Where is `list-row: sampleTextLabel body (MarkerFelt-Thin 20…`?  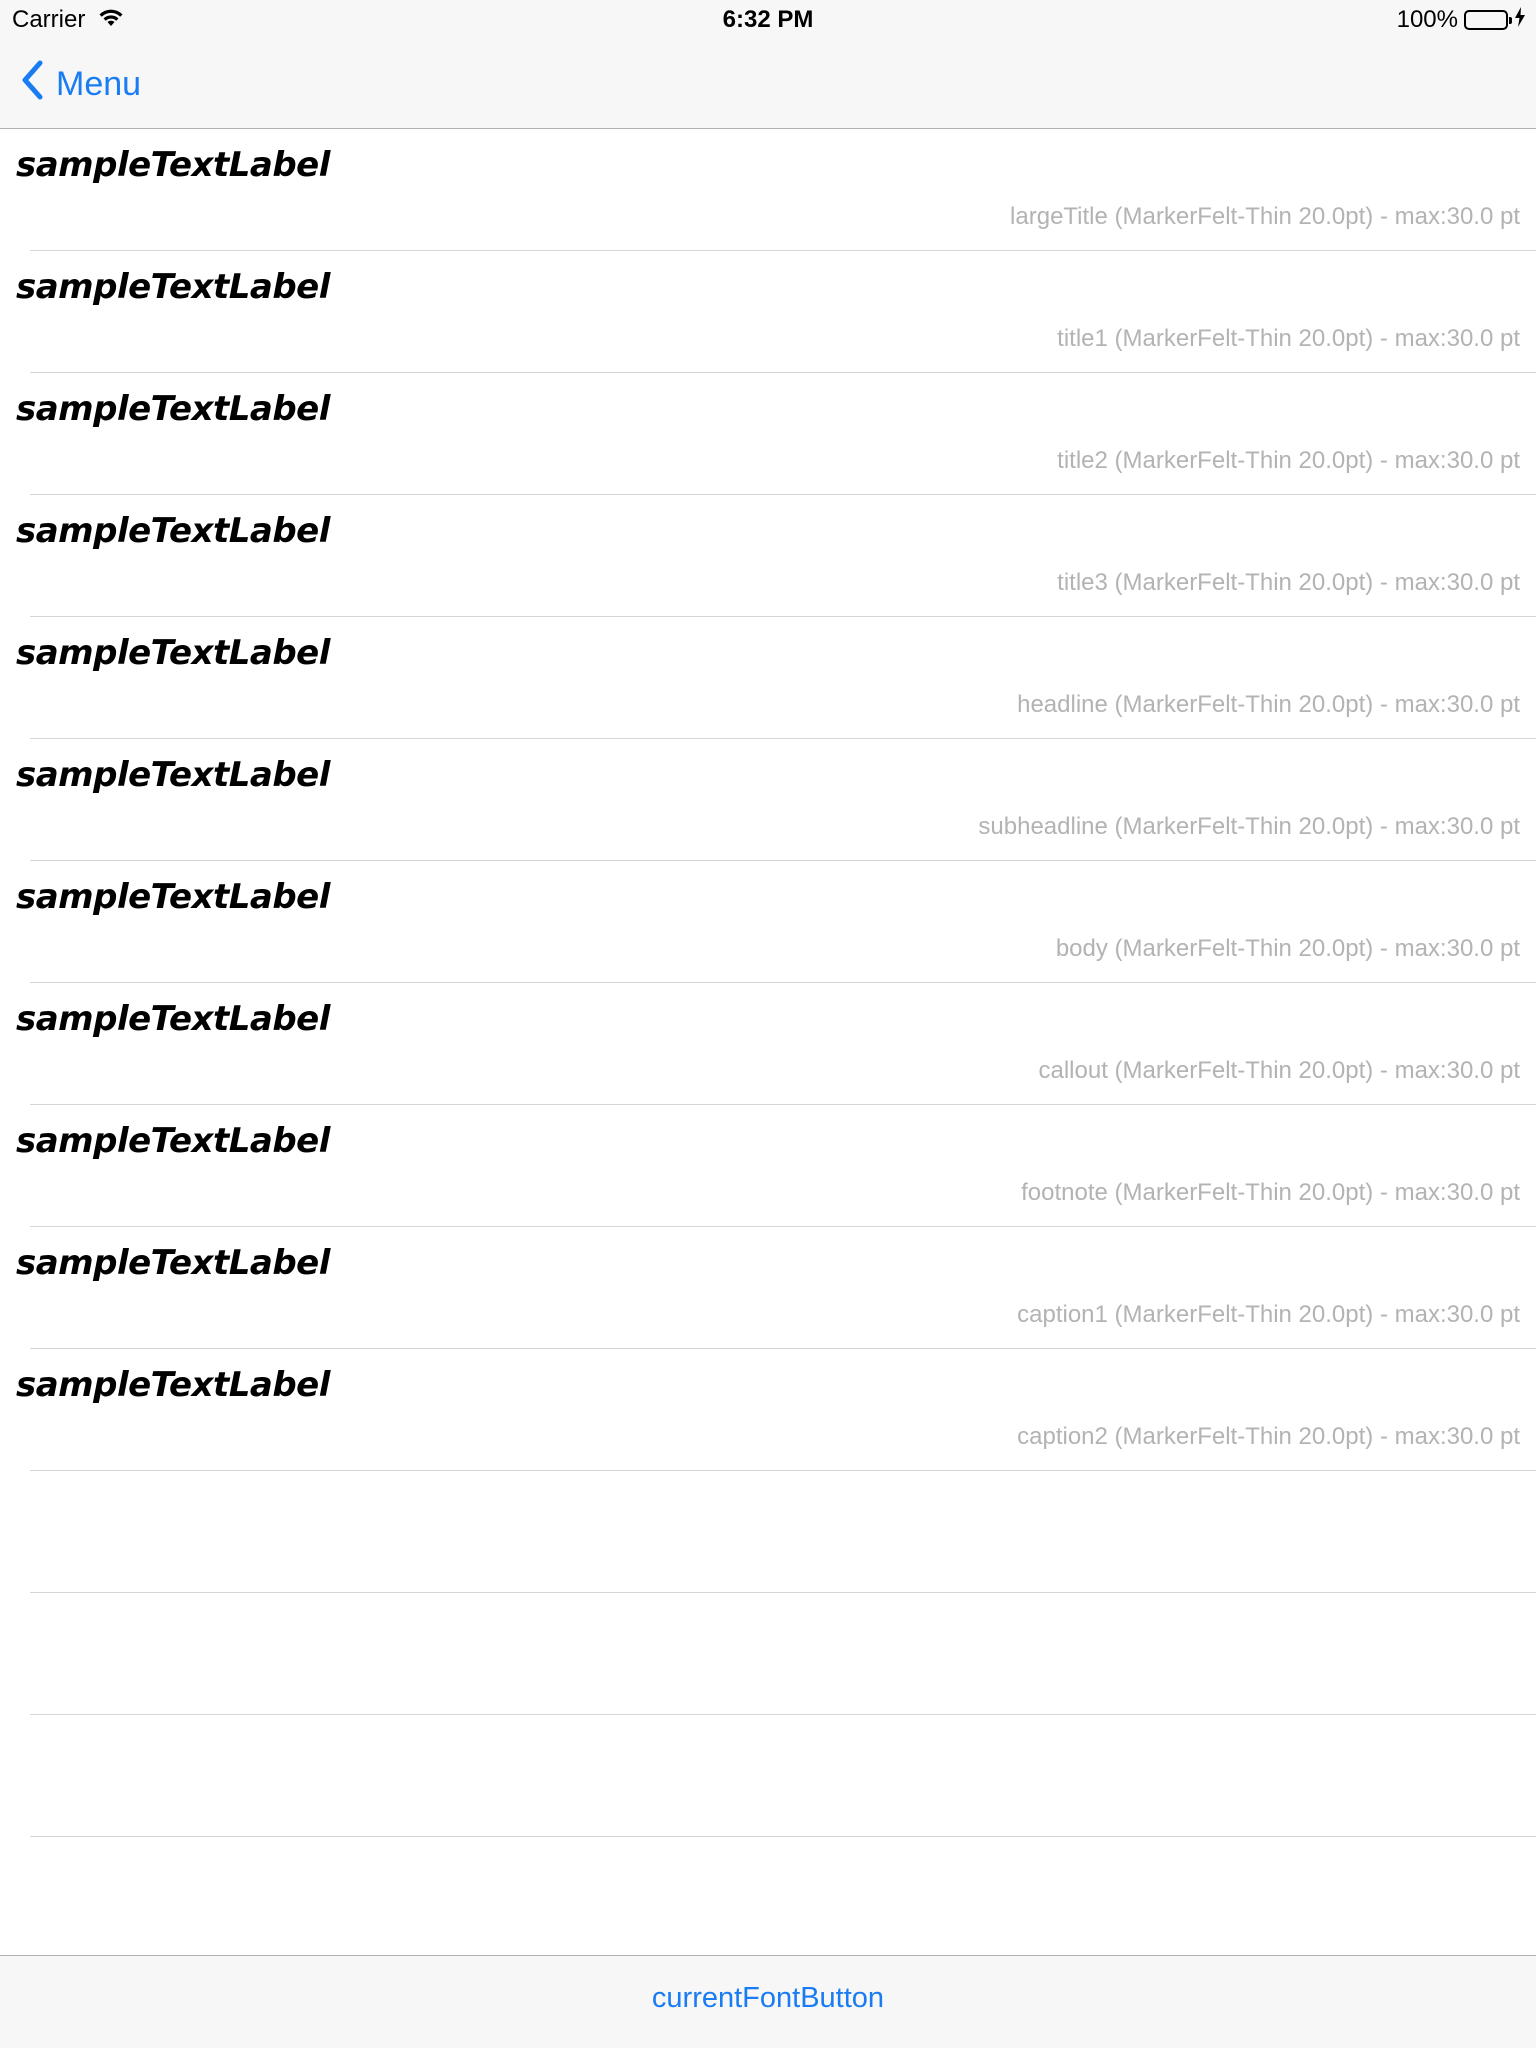 list-row: sampleTextLabel body (MarkerFelt-Thin 20… is located at coordinates (768, 922).